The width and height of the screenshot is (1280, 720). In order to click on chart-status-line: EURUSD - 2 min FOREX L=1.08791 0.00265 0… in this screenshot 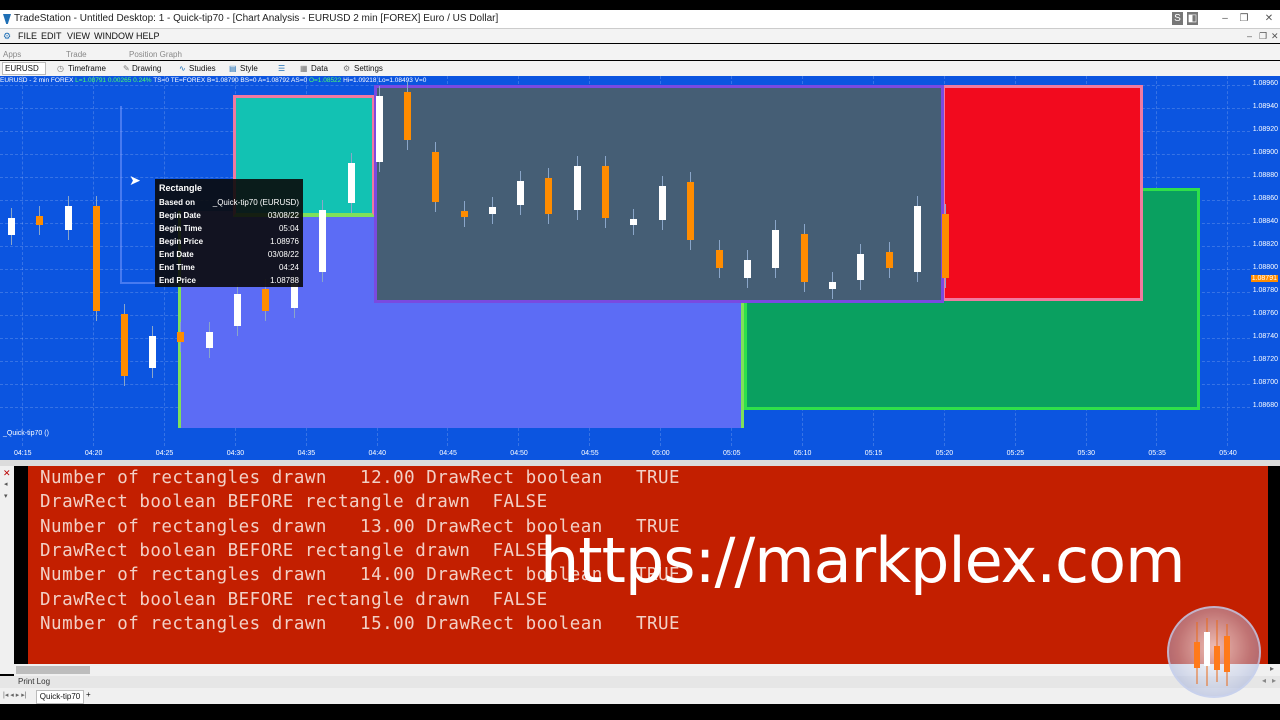, I will do `click(625, 81)`.